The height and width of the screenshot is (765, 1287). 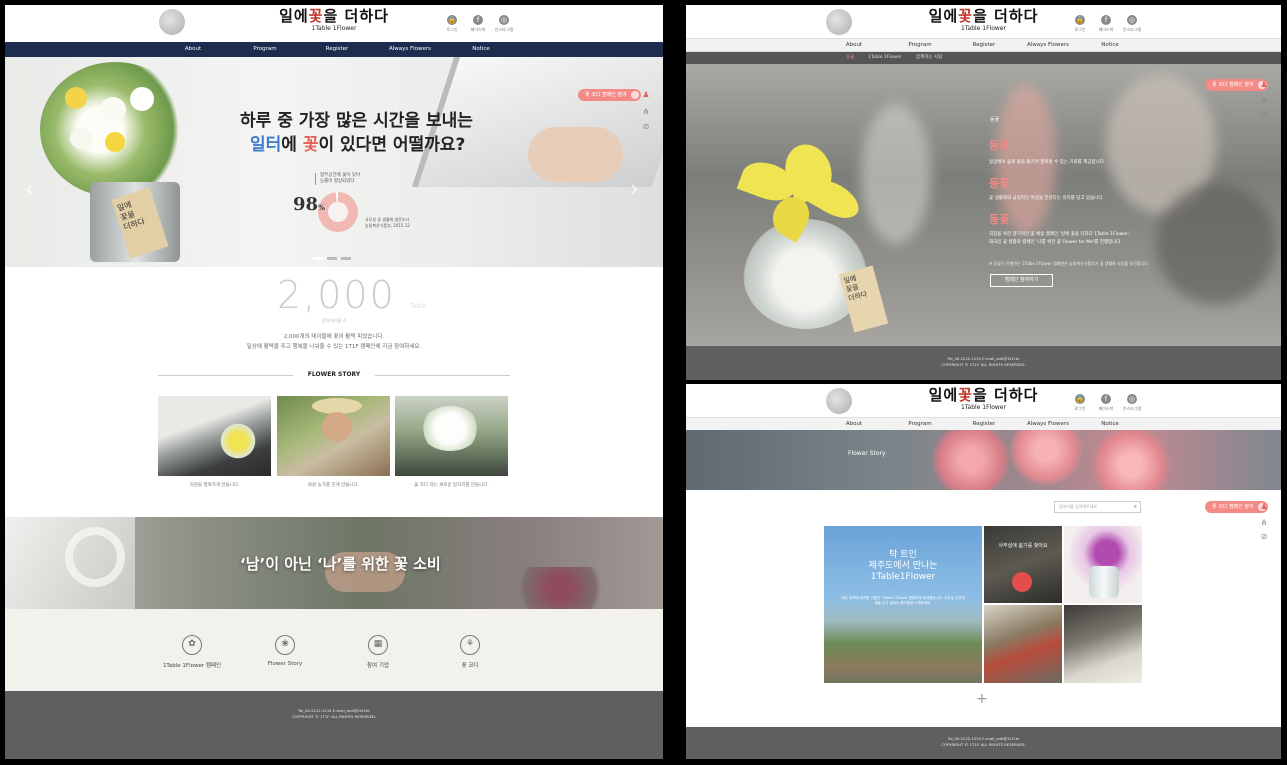 I want to click on about-text-2: 꽃 생활화와 긍정적인 마음을 전한다는 의미를 담고 있습니다., so click(x=1046, y=198).